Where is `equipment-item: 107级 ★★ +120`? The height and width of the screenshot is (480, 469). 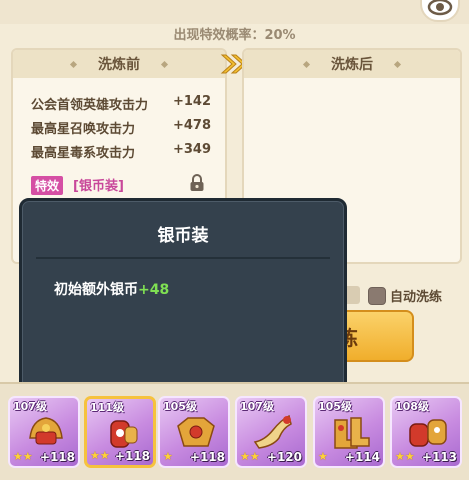
equipment-item: 107级 ★★ +120 is located at coordinates (271, 432).